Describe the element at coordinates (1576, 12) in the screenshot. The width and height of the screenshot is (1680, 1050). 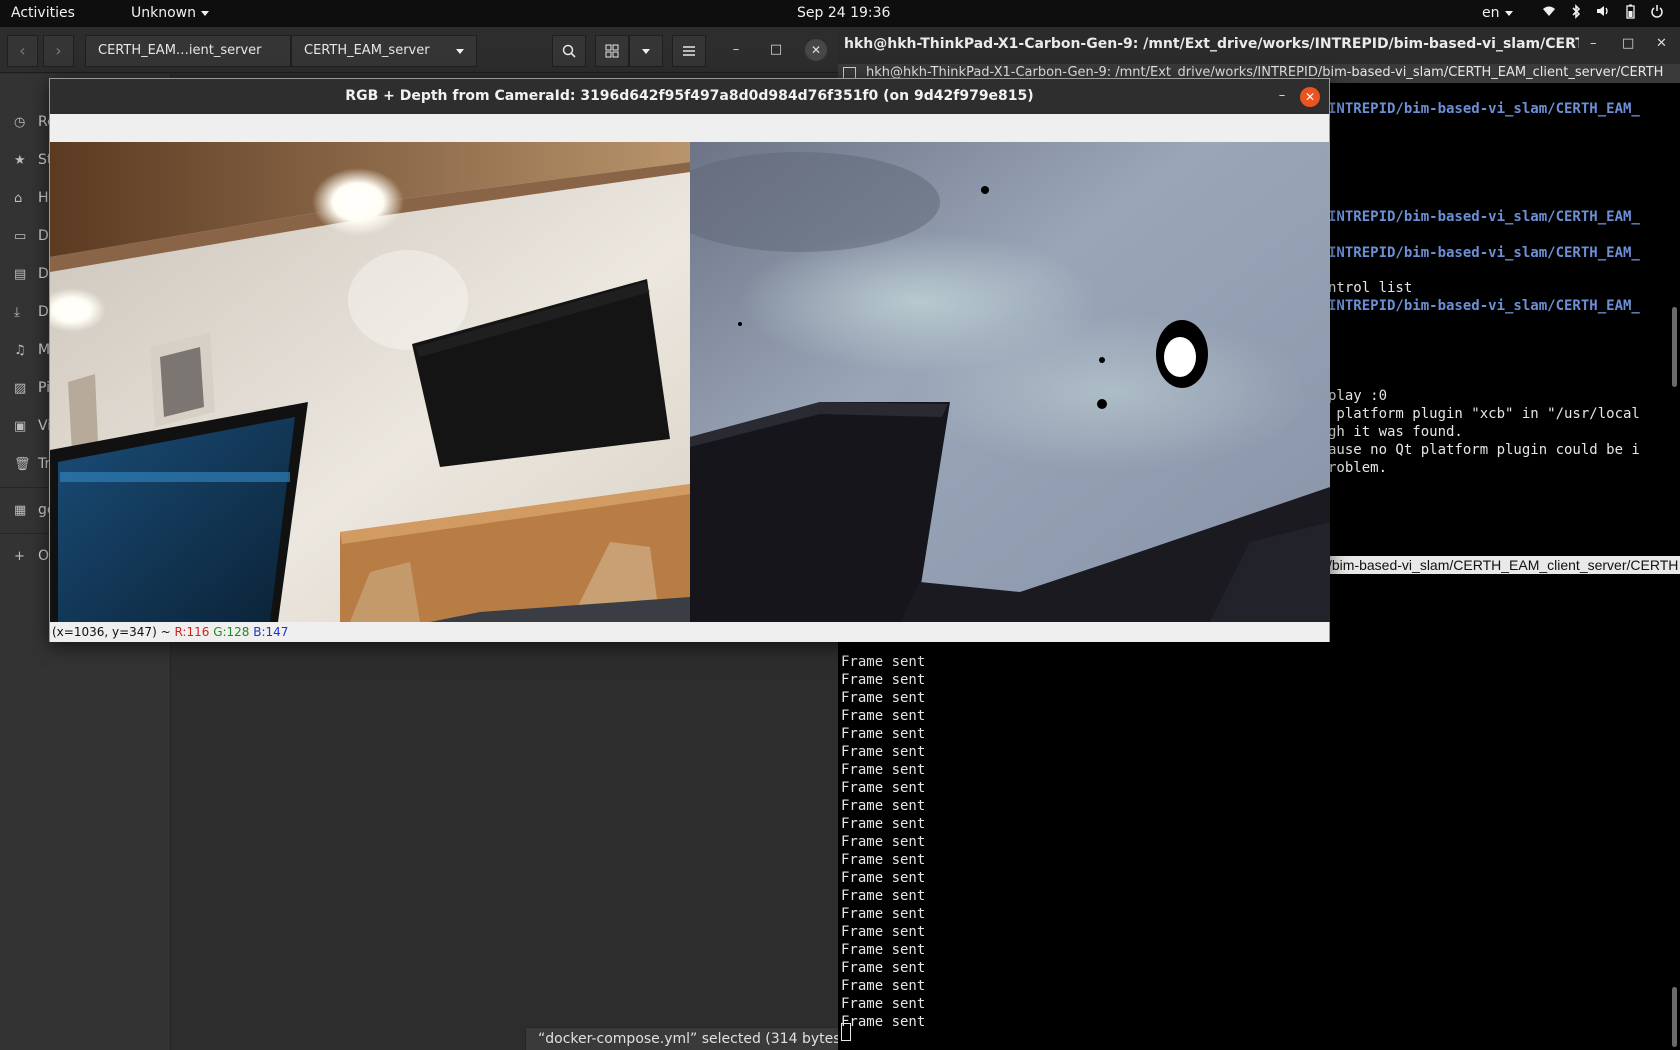
I see `bluetooth-icon` at that location.